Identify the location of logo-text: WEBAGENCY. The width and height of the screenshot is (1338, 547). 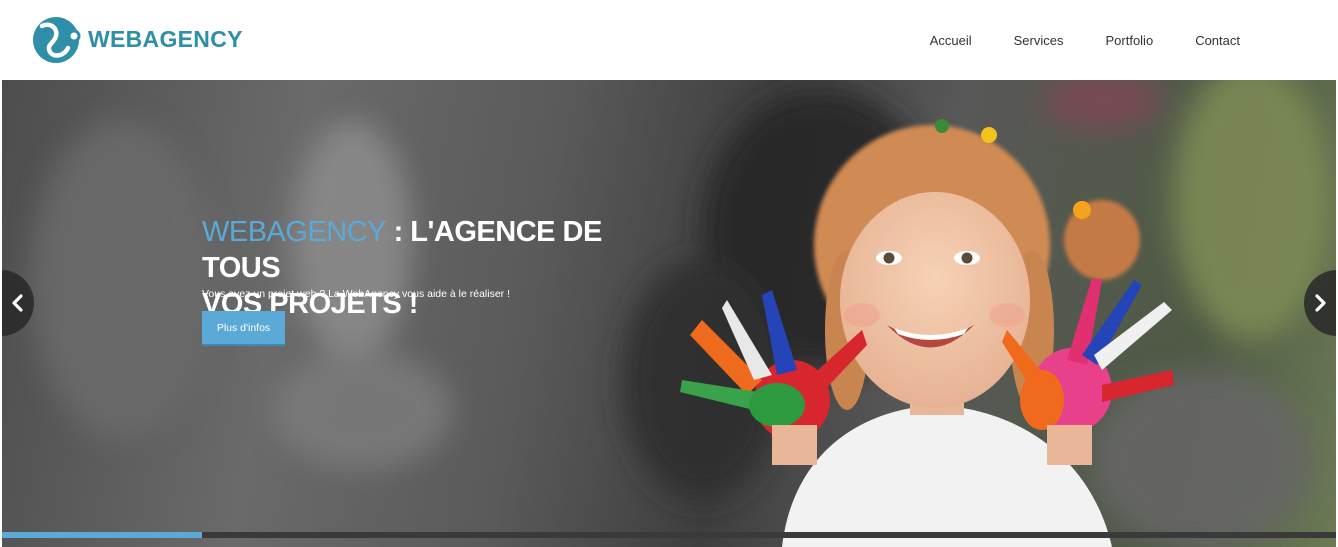
(165, 38).